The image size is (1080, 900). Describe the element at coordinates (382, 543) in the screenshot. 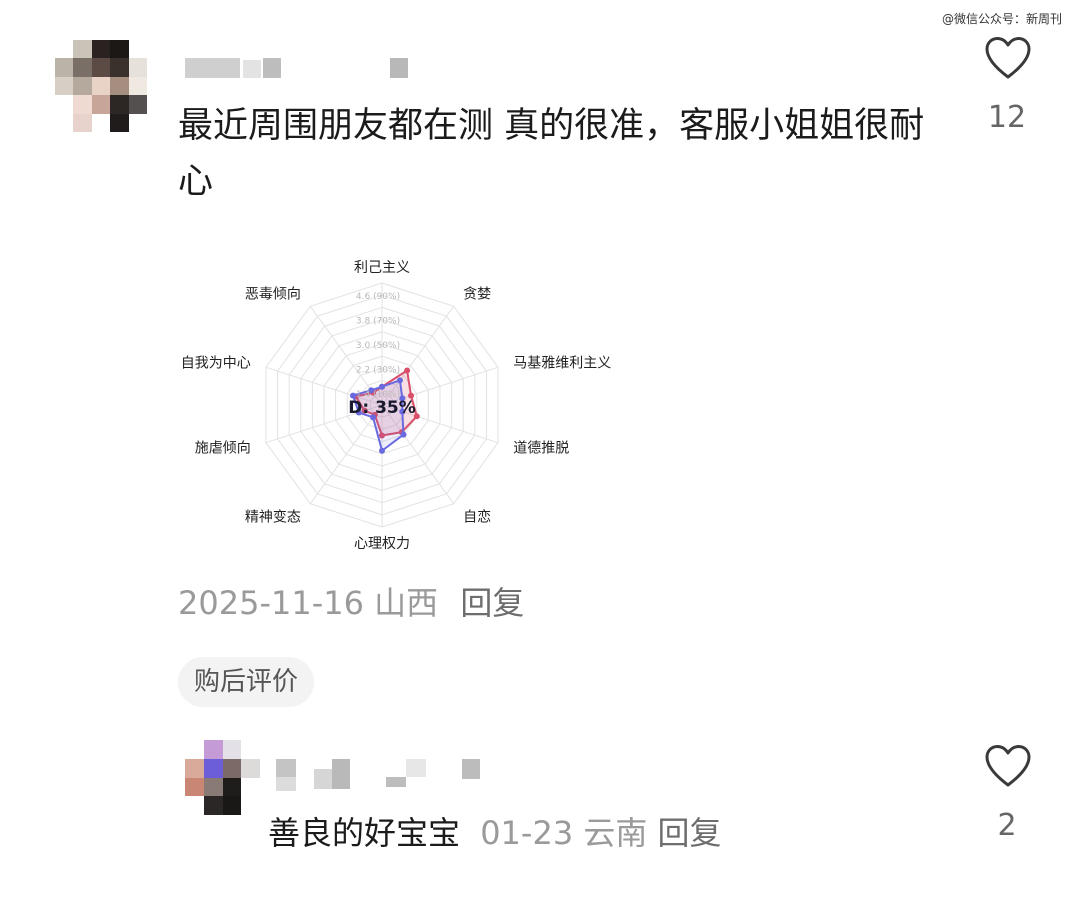

I see `radar-axis-label: 心理权力` at that location.